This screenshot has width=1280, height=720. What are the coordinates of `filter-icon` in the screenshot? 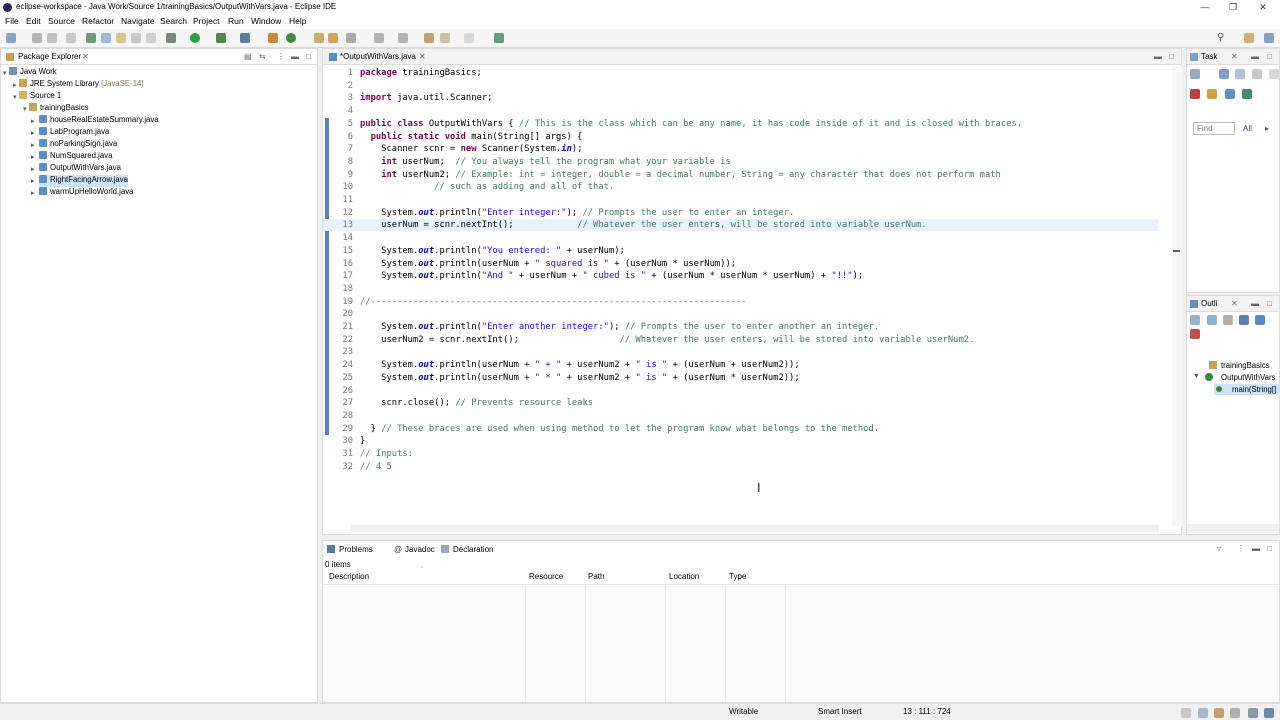 It's located at (1195, 94).